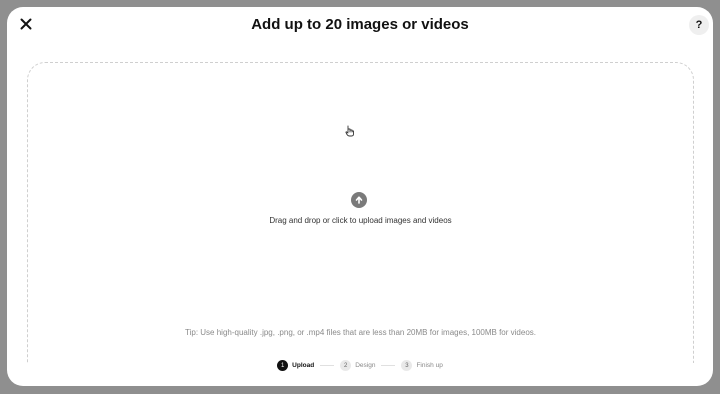 Image resolution: width=720 pixels, height=394 pixels. What do you see at coordinates (365, 365) in the screenshot?
I see `step-label: Design` at bounding box center [365, 365].